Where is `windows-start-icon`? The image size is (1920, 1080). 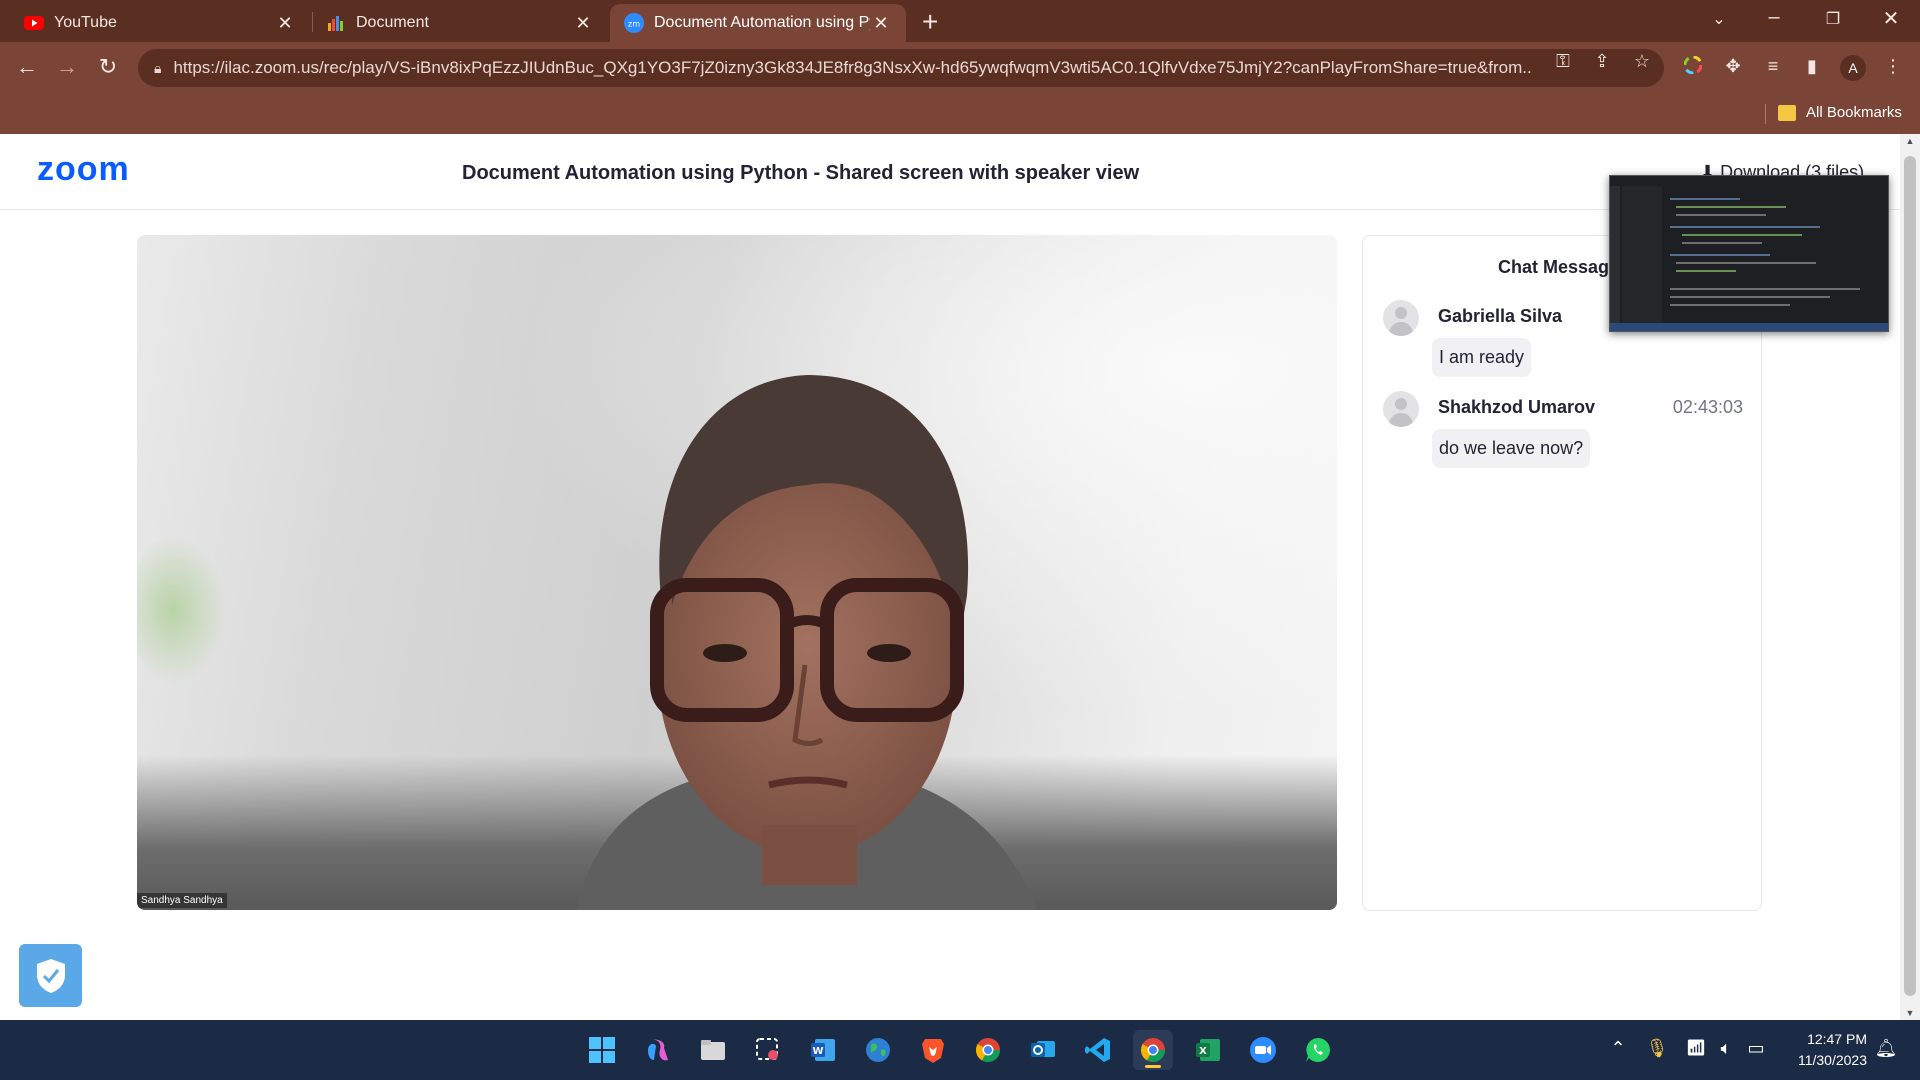
windows-start-icon is located at coordinates (602, 1050).